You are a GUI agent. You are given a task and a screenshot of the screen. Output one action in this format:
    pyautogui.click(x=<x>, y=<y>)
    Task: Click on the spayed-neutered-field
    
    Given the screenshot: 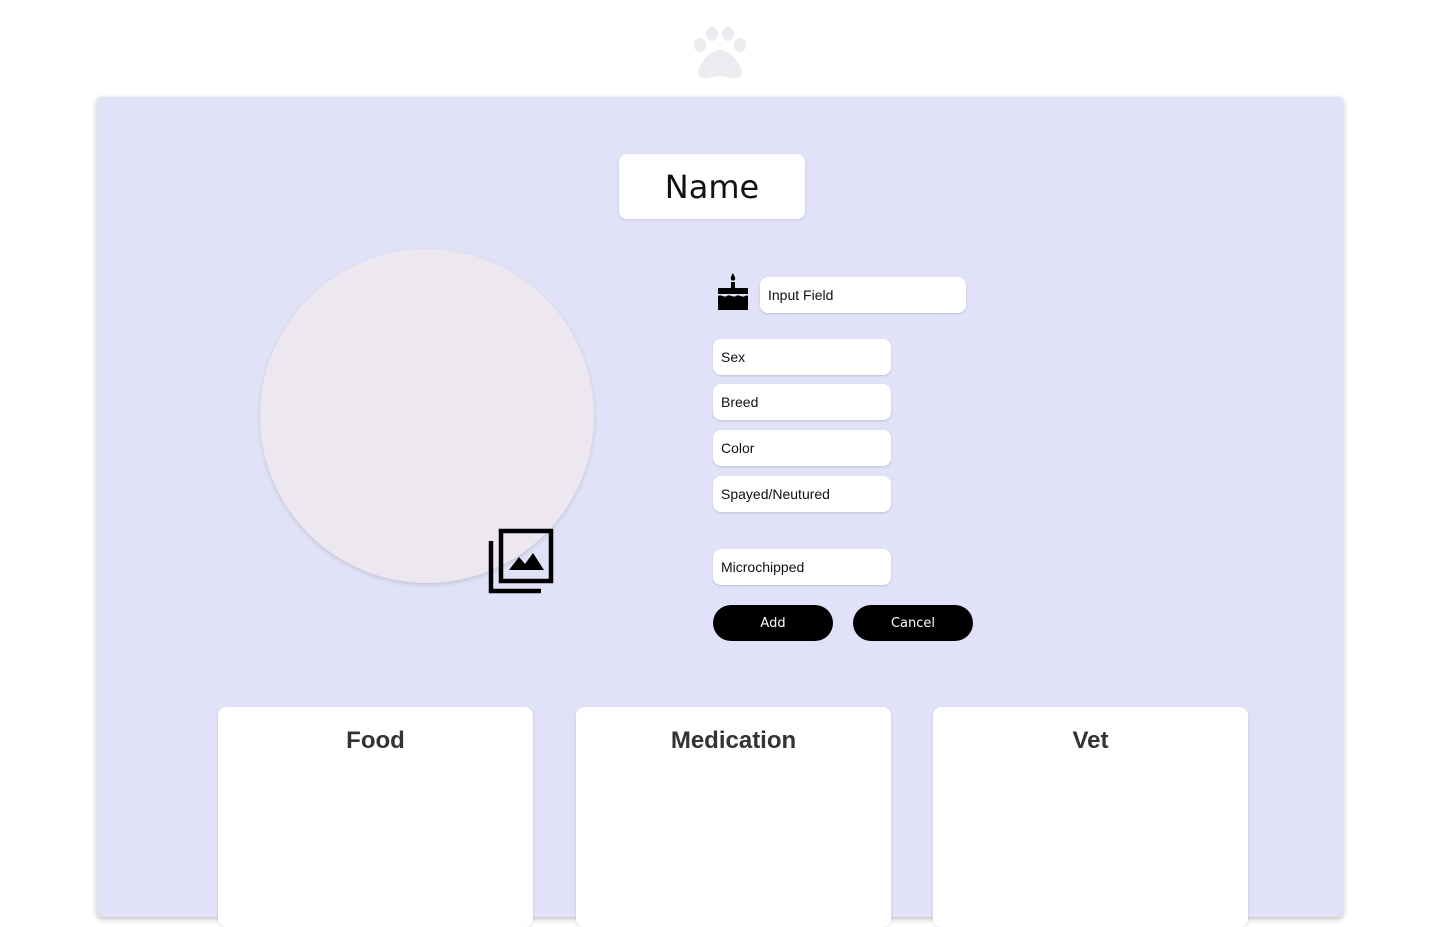 What is the action you would take?
    pyautogui.click(x=802, y=494)
    